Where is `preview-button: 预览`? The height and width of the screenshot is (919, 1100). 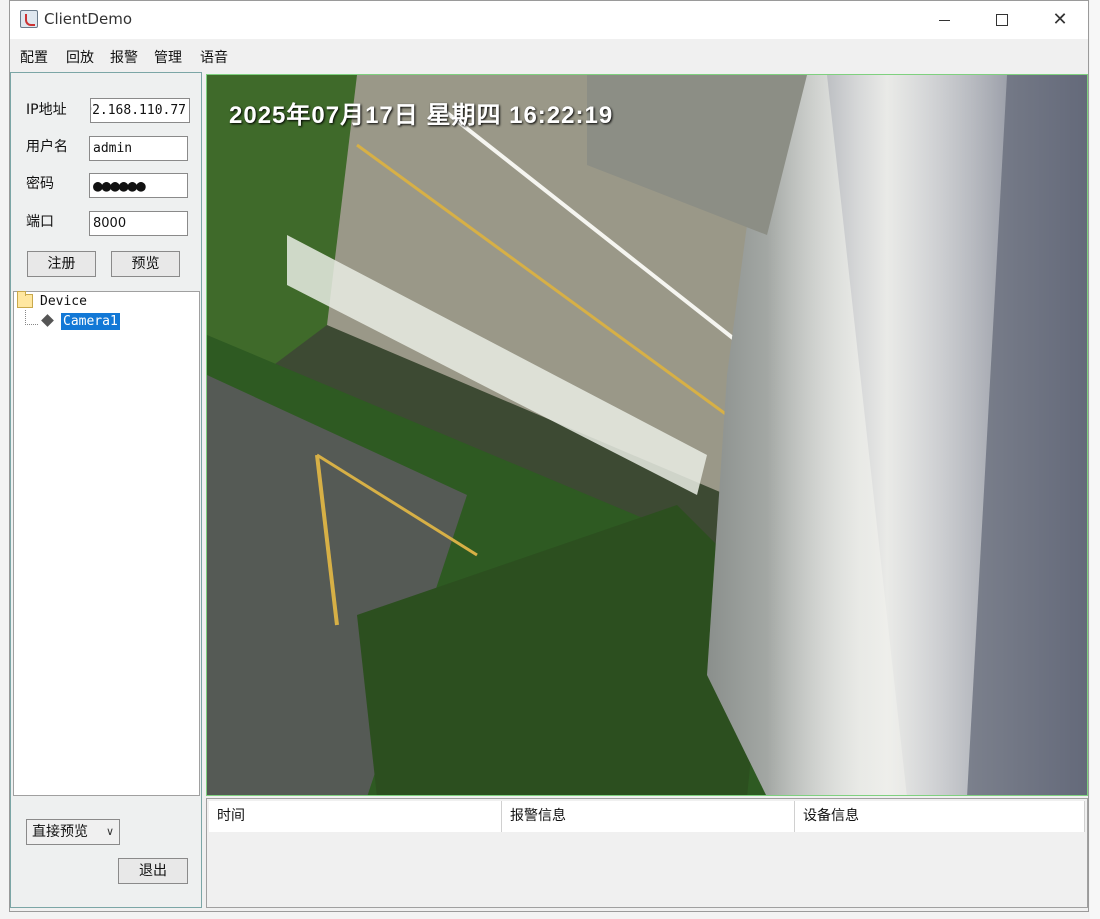
preview-button: 预览 is located at coordinates (145, 264).